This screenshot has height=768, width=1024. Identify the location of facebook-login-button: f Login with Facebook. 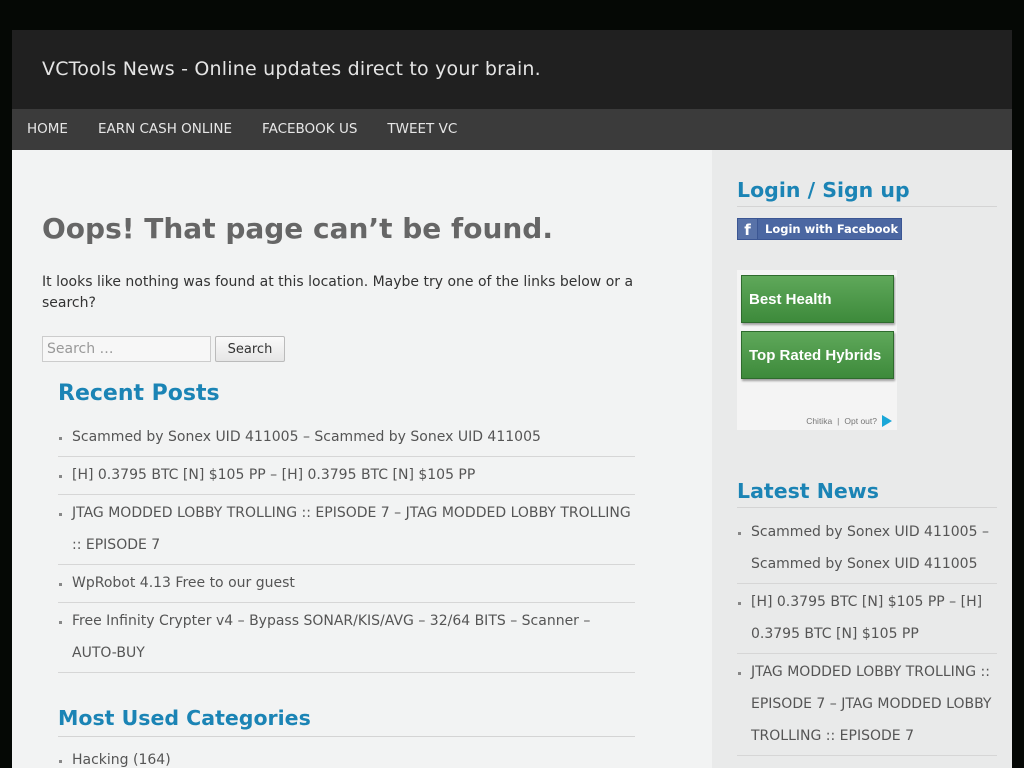
(819, 229).